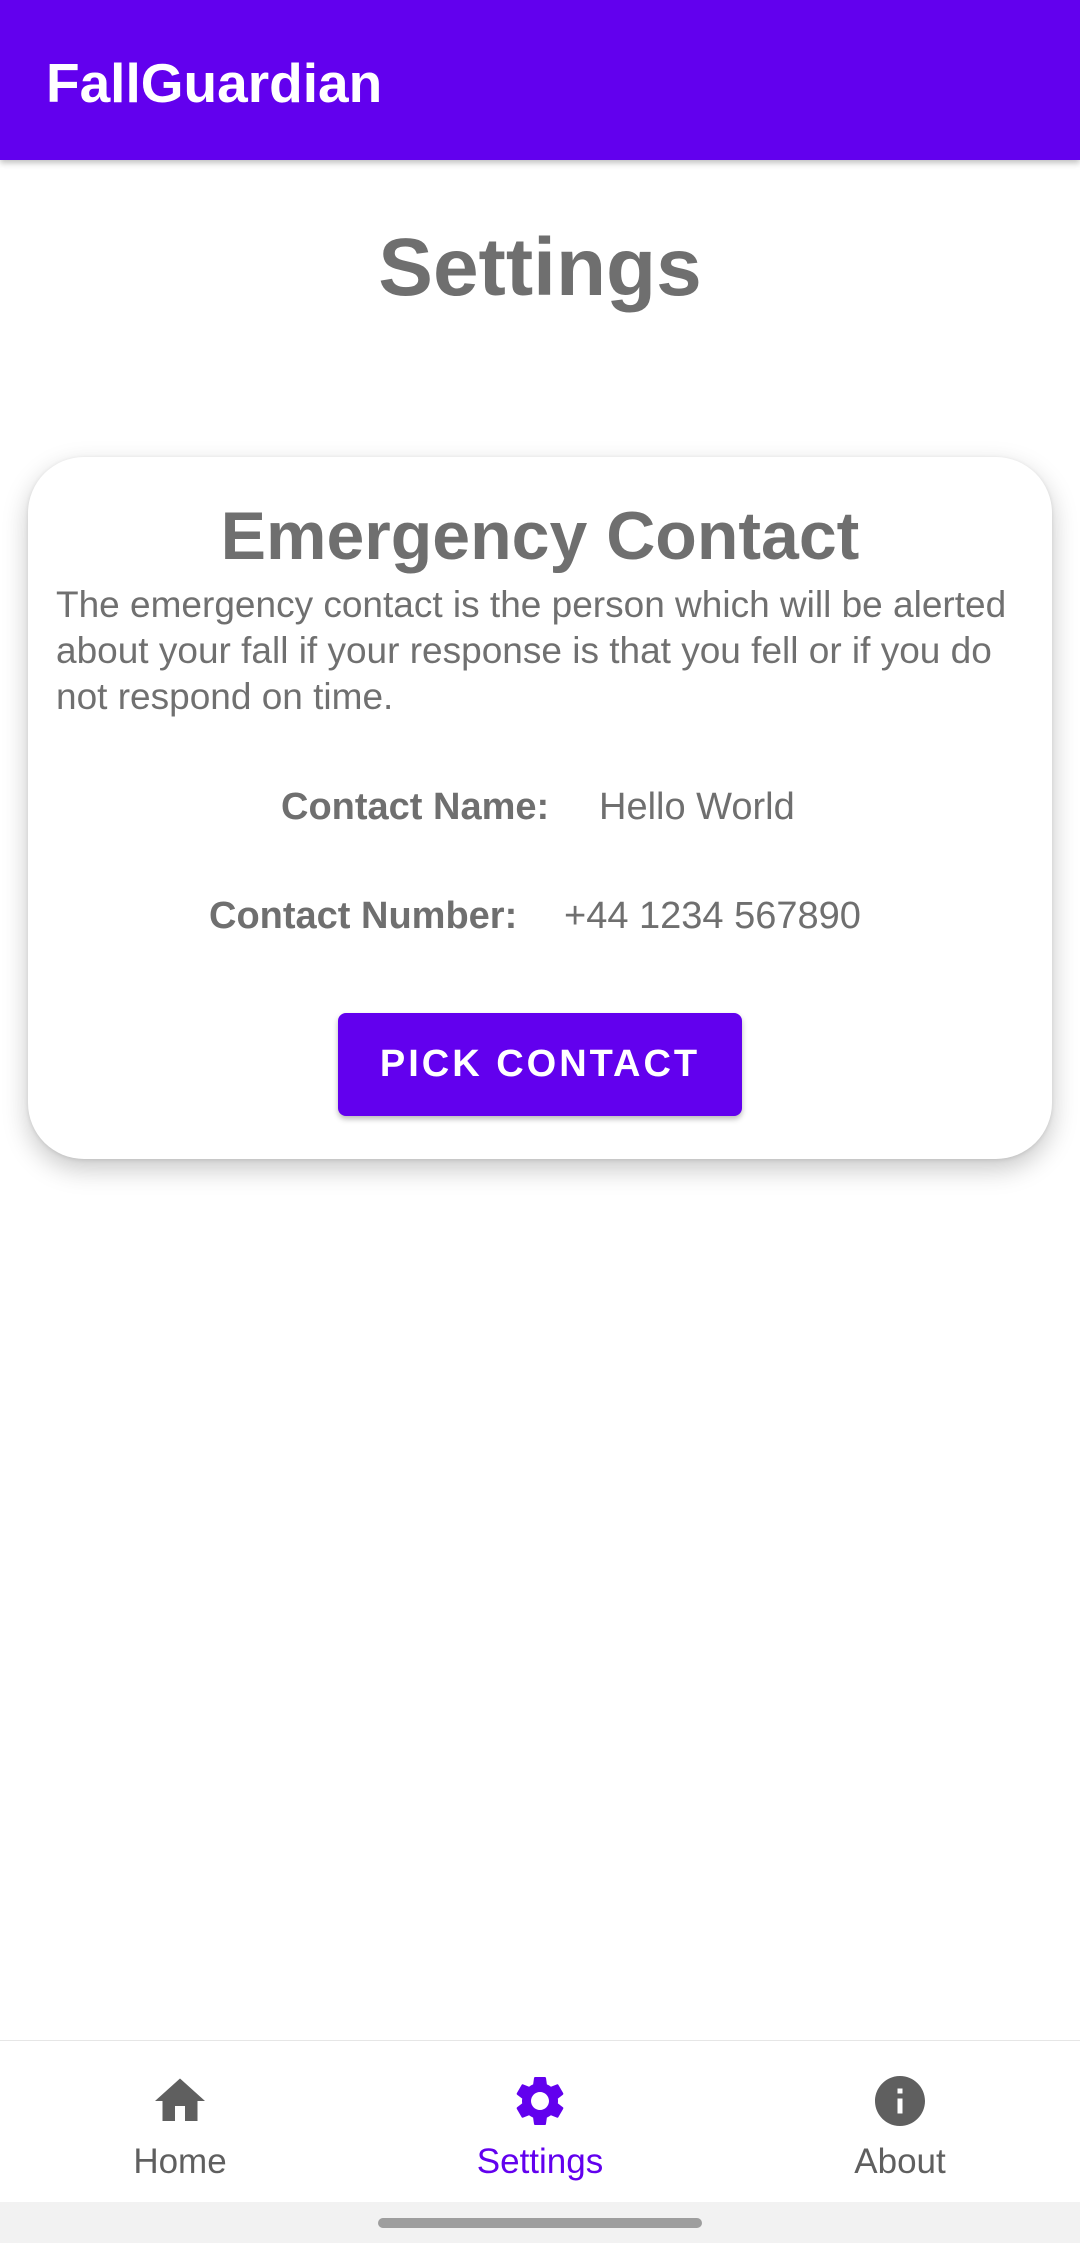  Describe the element at coordinates (540, 1064) in the screenshot. I see `pick-contact-button: PICK CONTACT` at that location.